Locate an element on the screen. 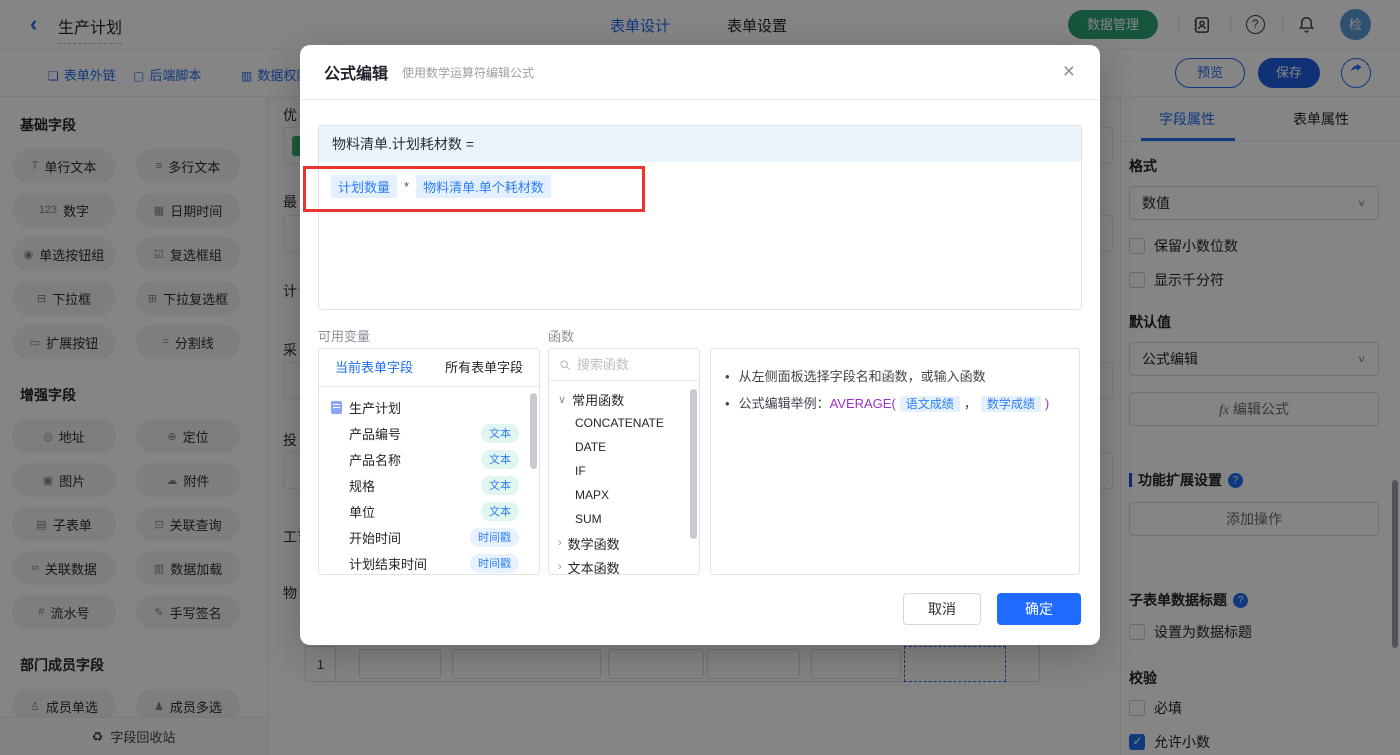 The image size is (1400, 755). tip-line-2: 公式编辑举例：AVERAGE(语文成绩，数学成绩) is located at coordinates (894, 404).